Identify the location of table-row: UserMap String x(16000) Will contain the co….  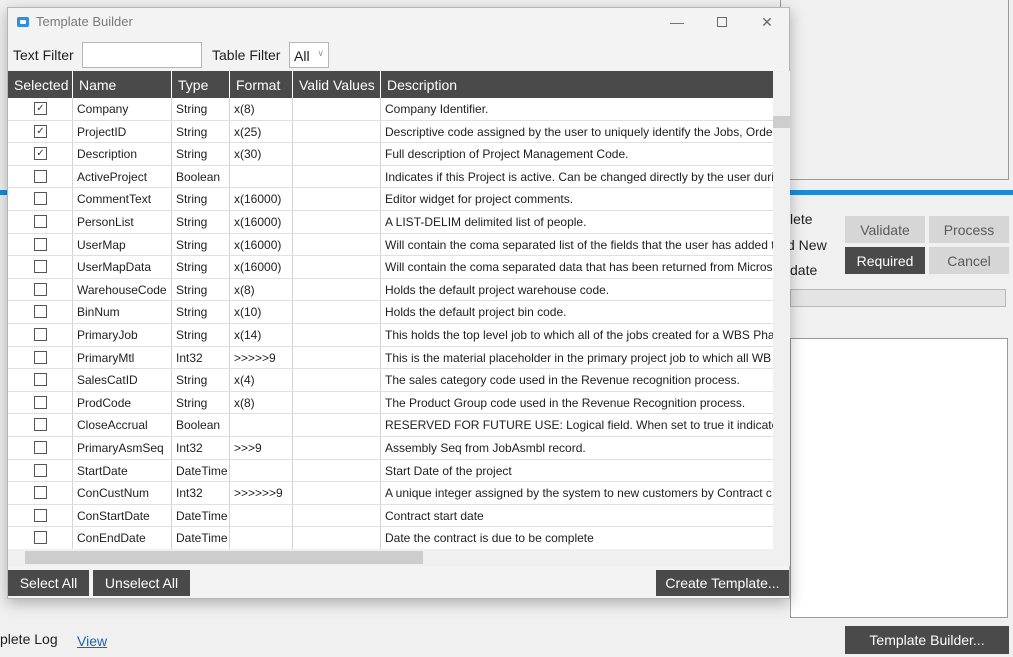
(390, 245).